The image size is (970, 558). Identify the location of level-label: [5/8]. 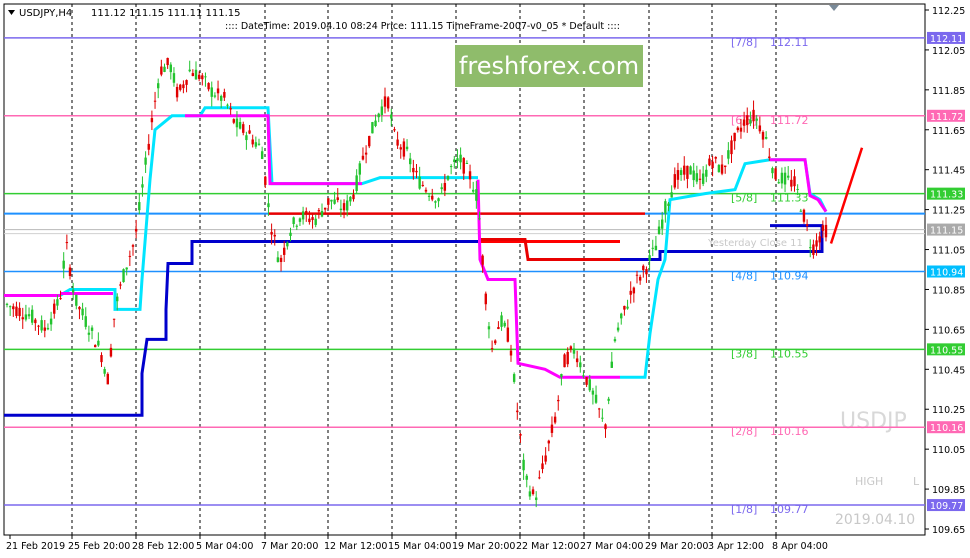
(744, 198).